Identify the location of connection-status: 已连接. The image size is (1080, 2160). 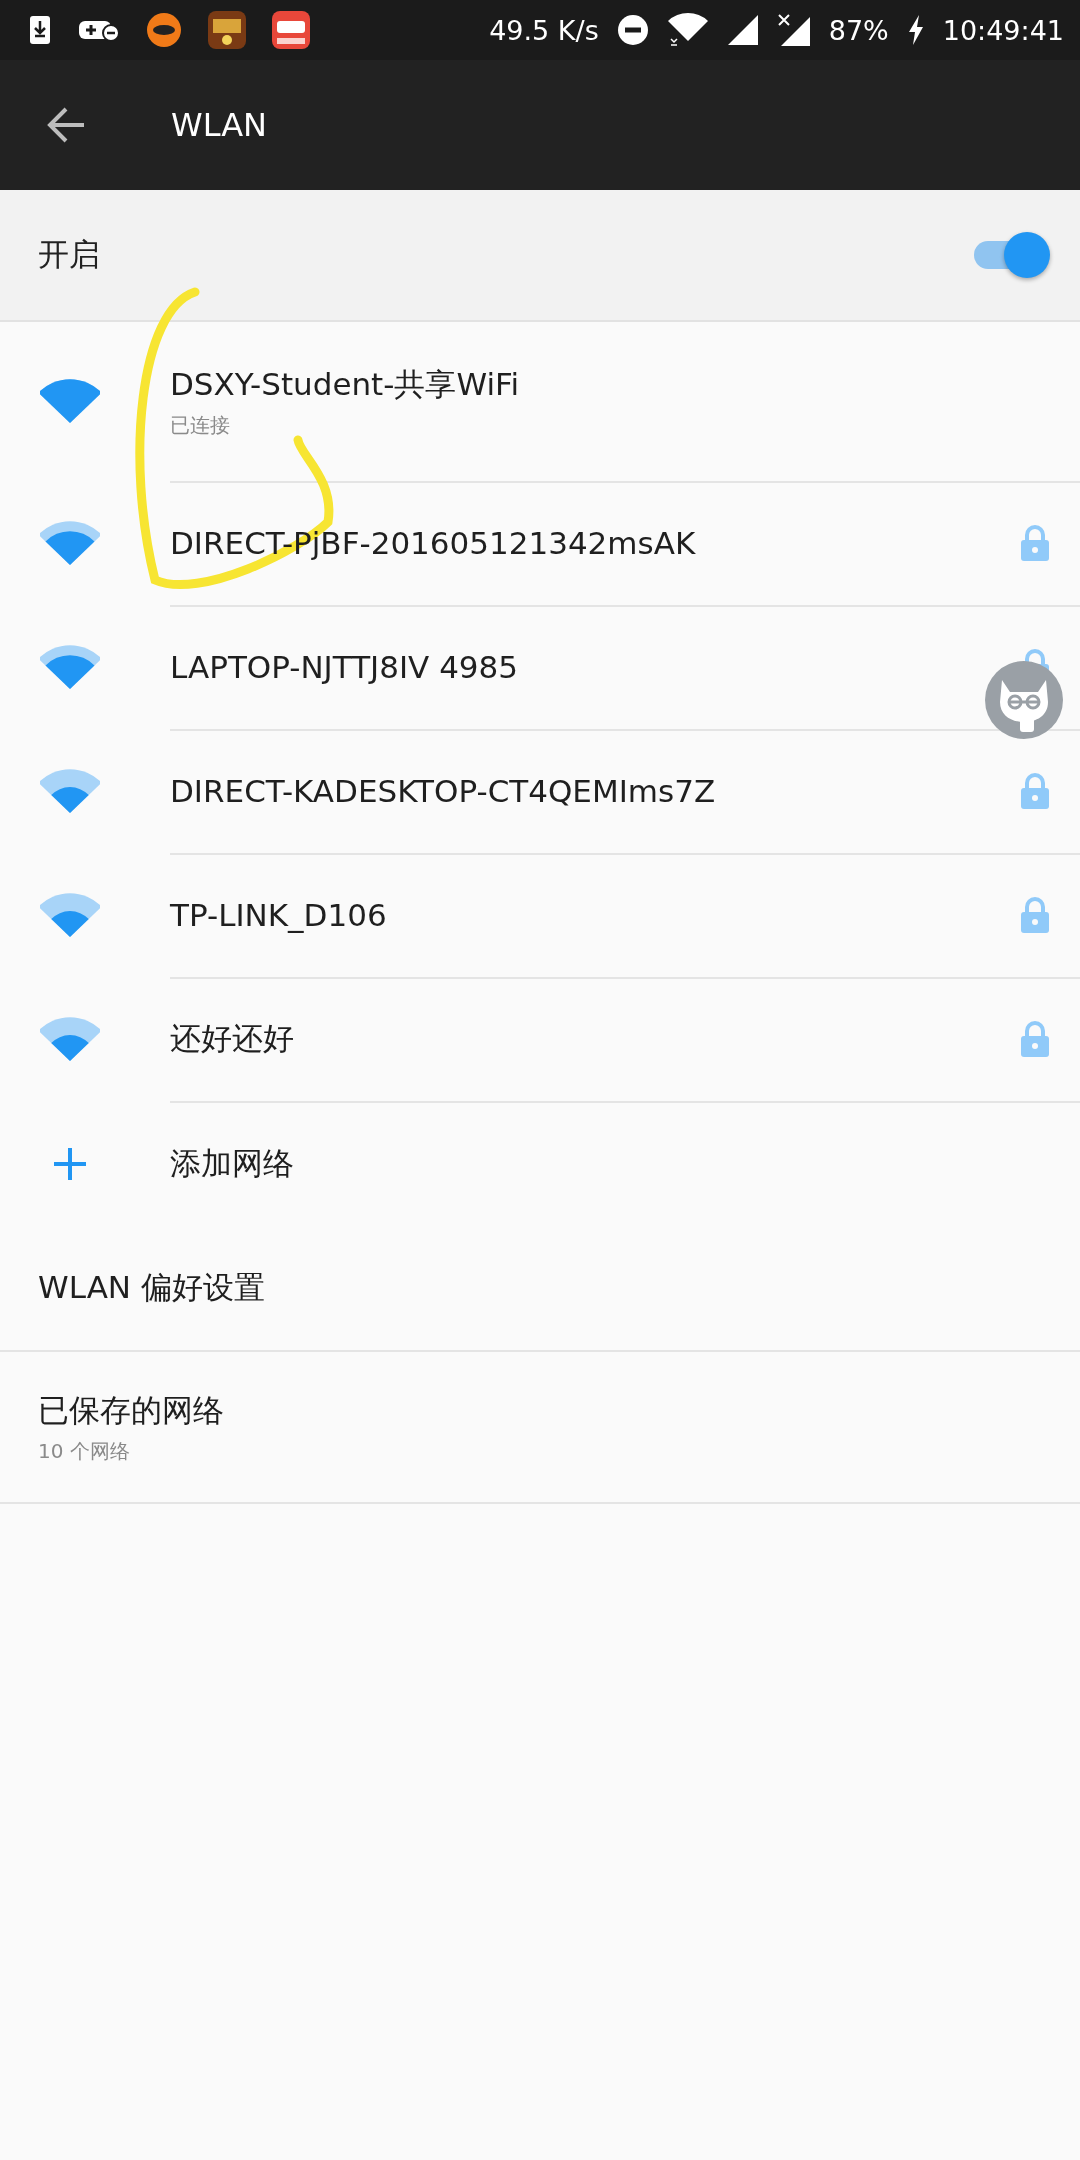
(200, 425).